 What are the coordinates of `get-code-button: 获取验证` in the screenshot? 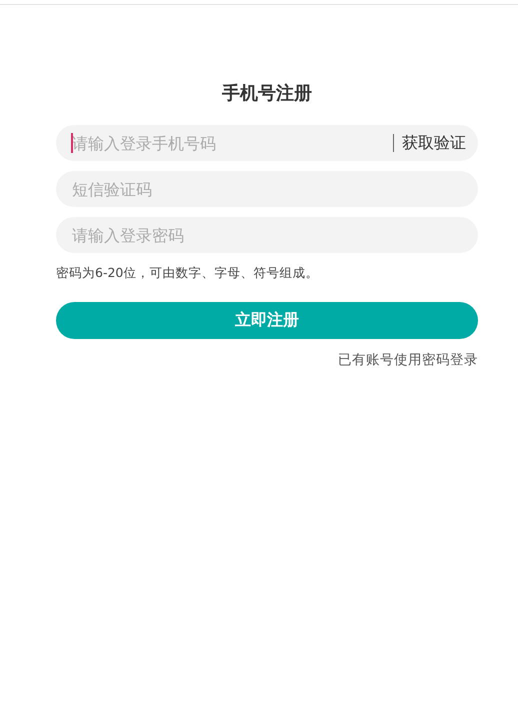 It's located at (434, 143).